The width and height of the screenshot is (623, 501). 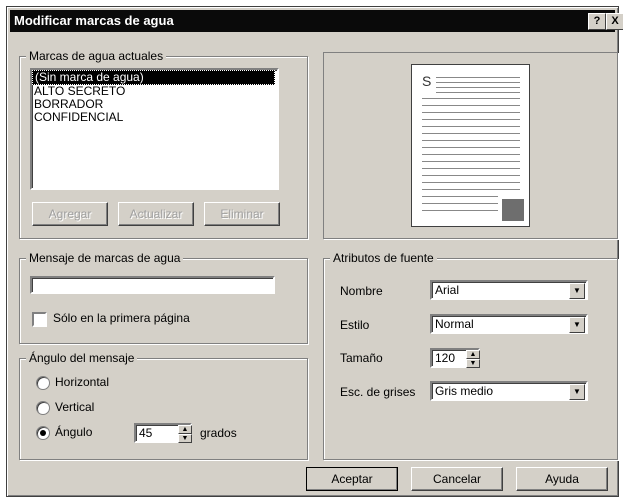 I want to click on angle-radio, so click(x=43, y=433).